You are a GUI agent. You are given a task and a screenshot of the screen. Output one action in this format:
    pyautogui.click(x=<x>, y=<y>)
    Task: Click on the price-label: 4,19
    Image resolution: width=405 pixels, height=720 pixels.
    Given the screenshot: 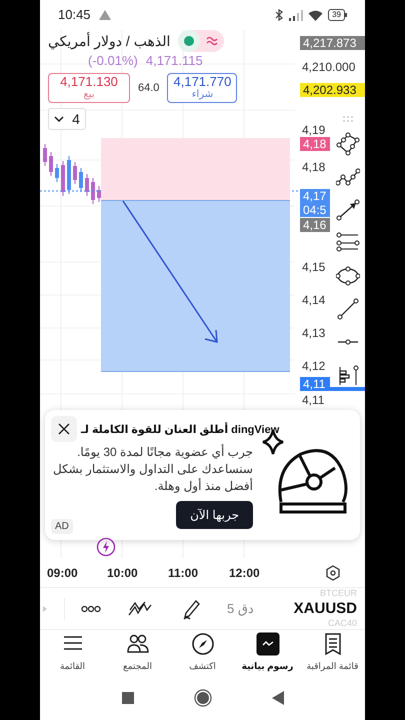 What is the action you would take?
    pyautogui.click(x=314, y=130)
    